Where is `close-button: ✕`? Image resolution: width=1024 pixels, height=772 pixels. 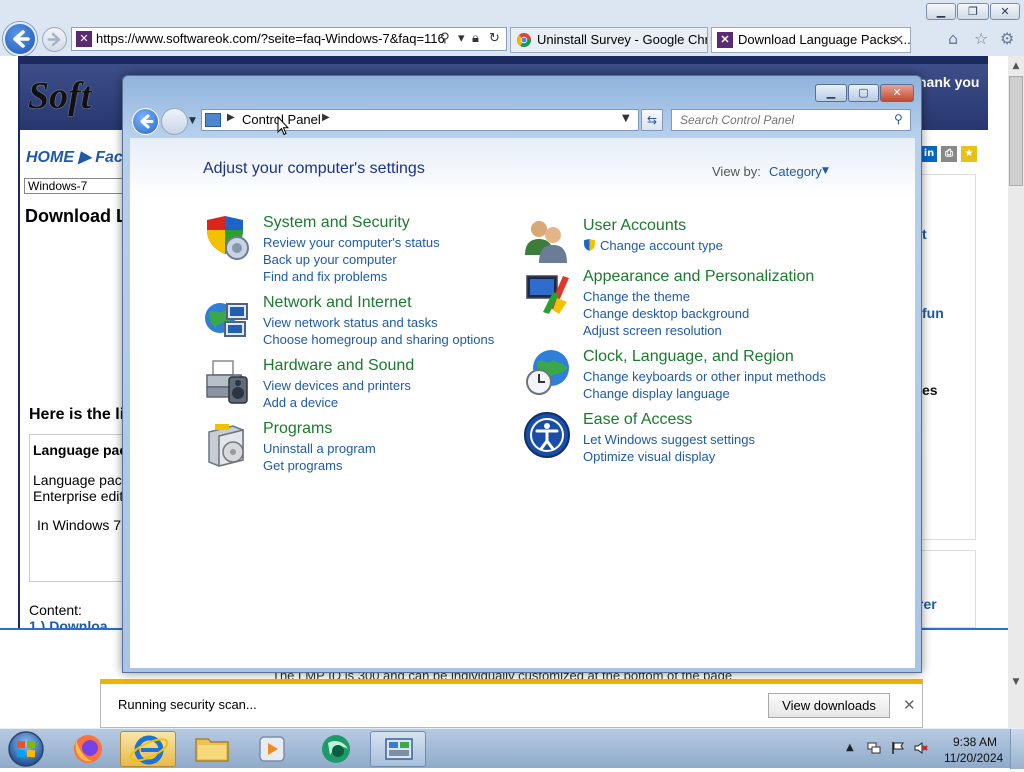 close-button: ✕ is located at coordinates (897, 93).